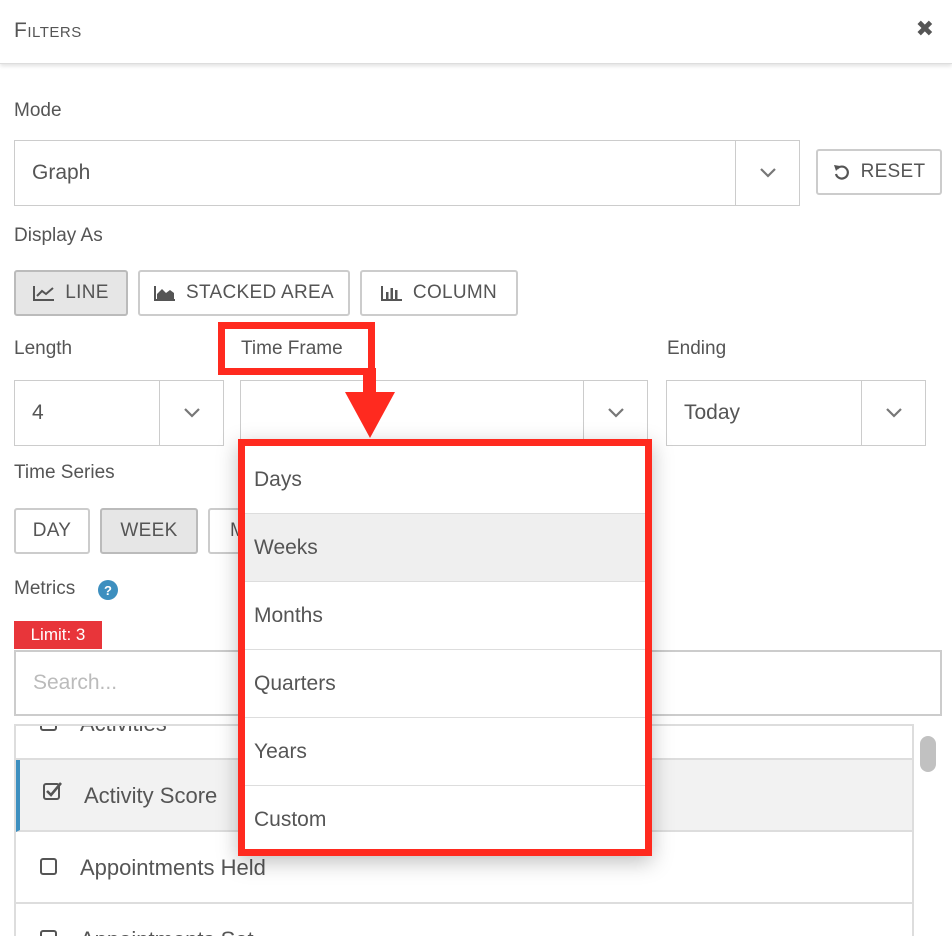  Describe the element at coordinates (796, 413) in the screenshot. I see `ending-select: Today` at that location.